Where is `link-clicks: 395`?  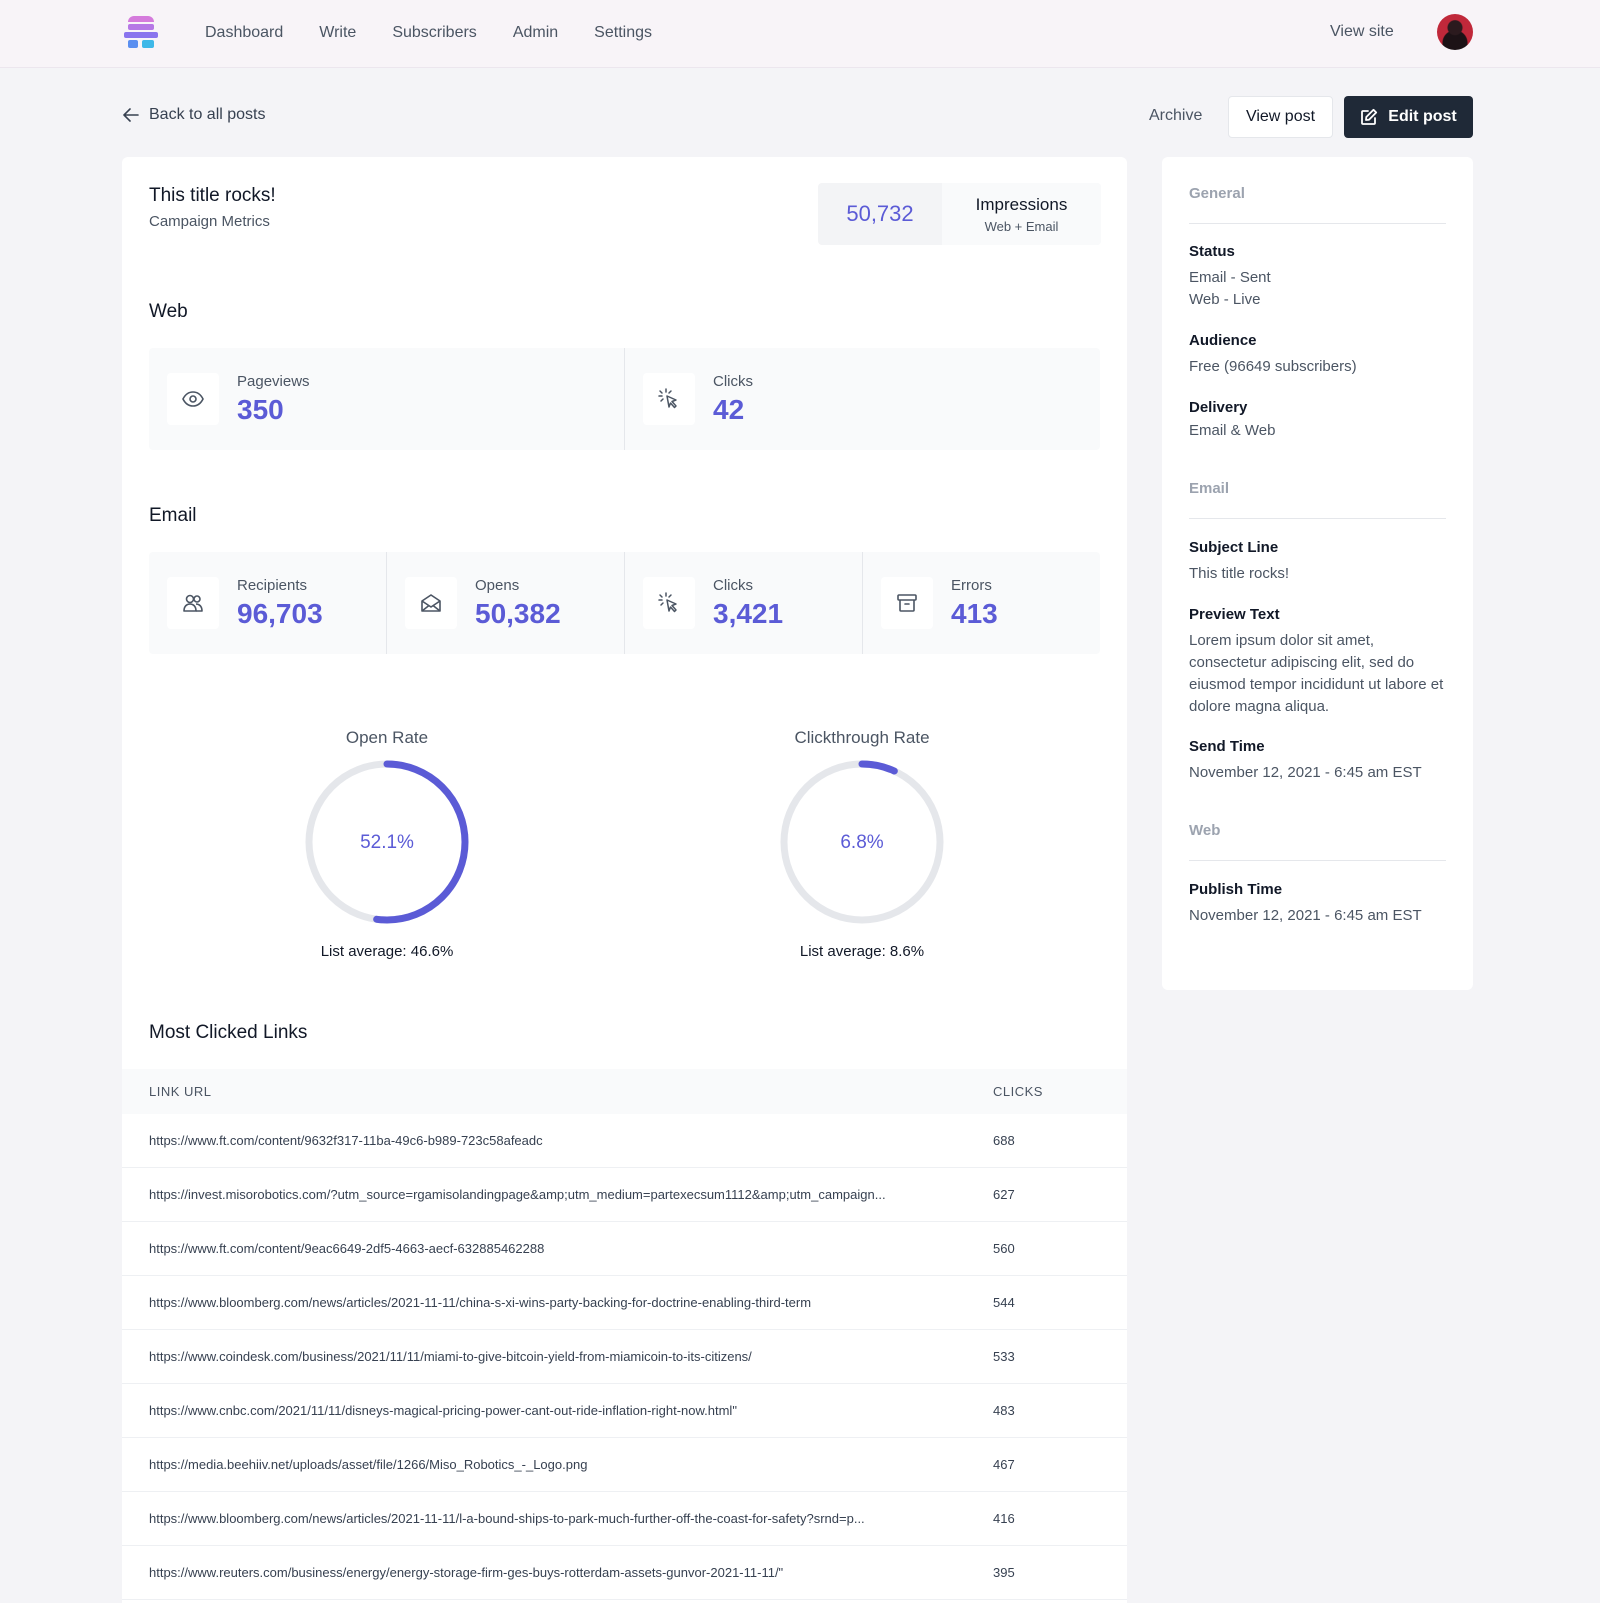 link-clicks: 395 is located at coordinates (1004, 1572).